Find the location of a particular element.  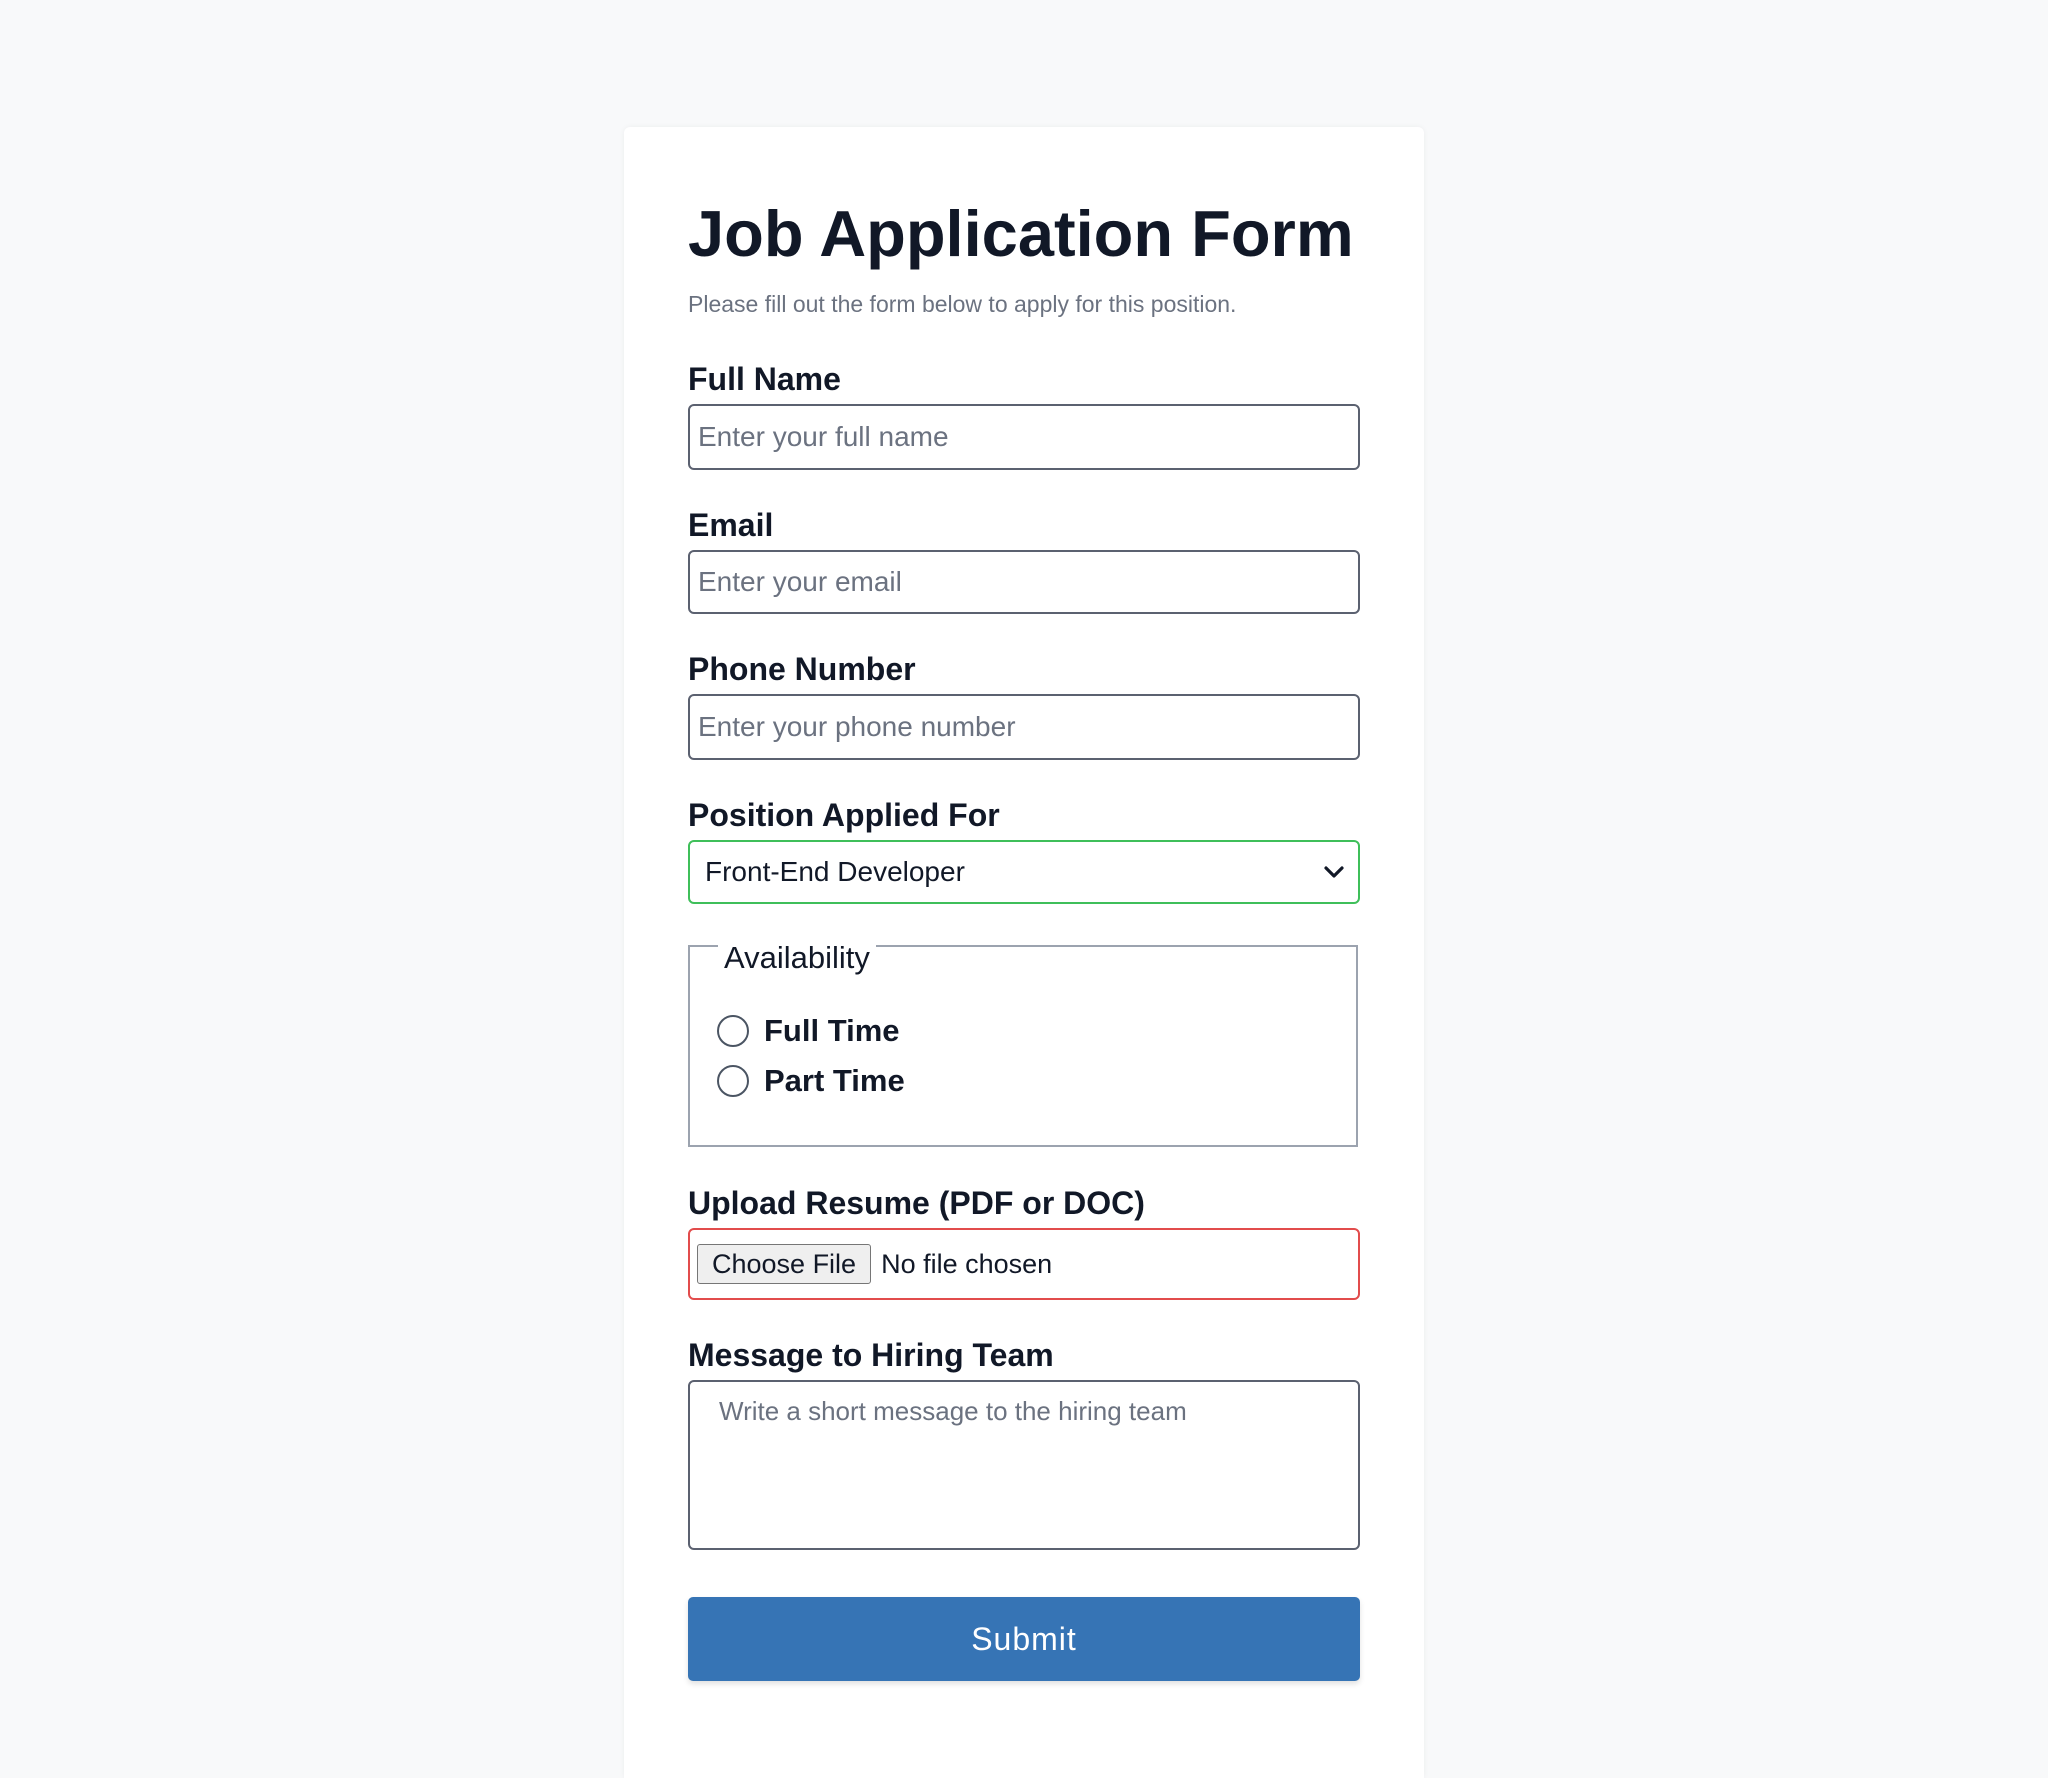

chevron-down-icon is located at coordinates (1334, 872).